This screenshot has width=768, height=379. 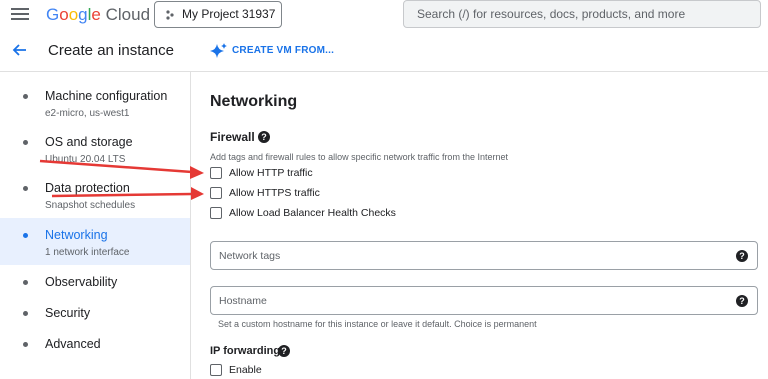 I want to click on page-title: Create an instance, so click(x=111, y=50).